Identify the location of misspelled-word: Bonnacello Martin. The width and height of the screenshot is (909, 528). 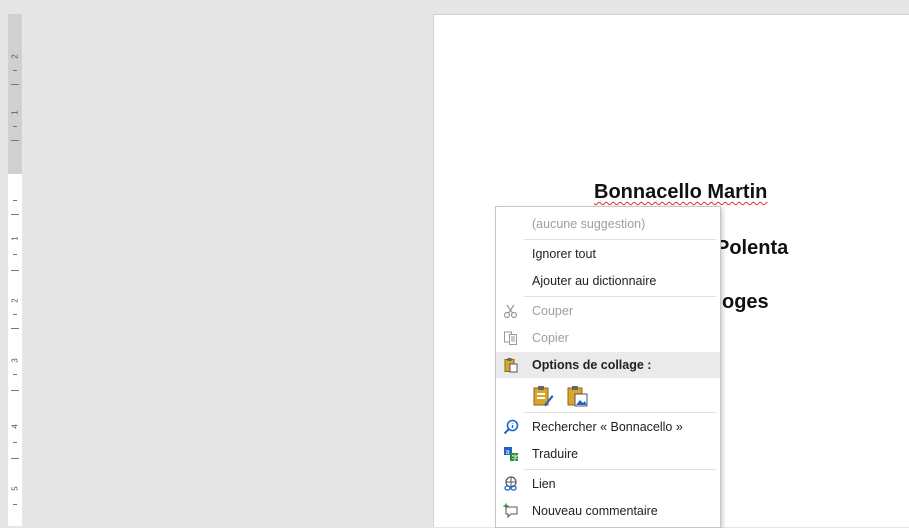
(680, 192).